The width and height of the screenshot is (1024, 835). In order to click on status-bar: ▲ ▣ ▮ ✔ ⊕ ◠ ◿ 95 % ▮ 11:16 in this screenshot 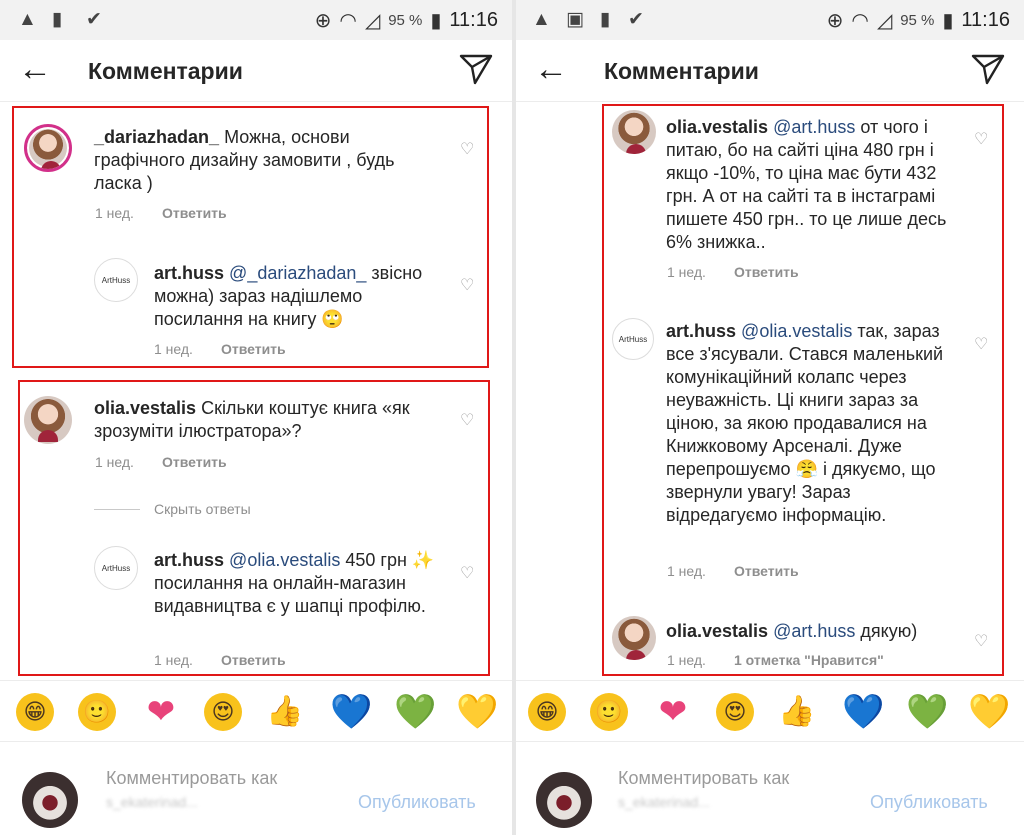, I will do `click(770, 20)`.